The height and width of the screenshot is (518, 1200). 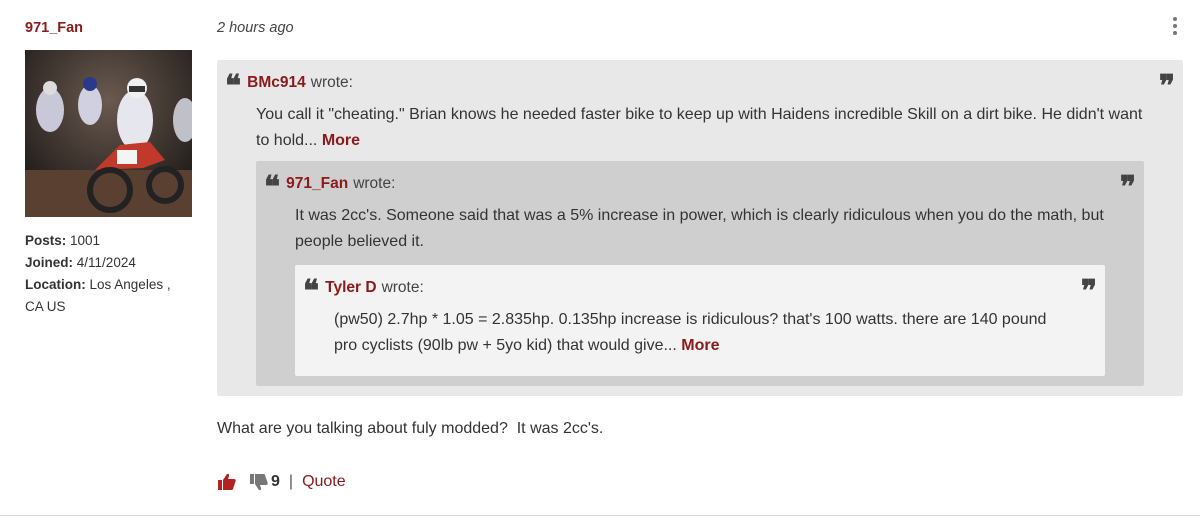 What do you see at coordinates (85, 240) in the screenshot?
I see `posts-value: 1001` at bounding box center [85, 240].